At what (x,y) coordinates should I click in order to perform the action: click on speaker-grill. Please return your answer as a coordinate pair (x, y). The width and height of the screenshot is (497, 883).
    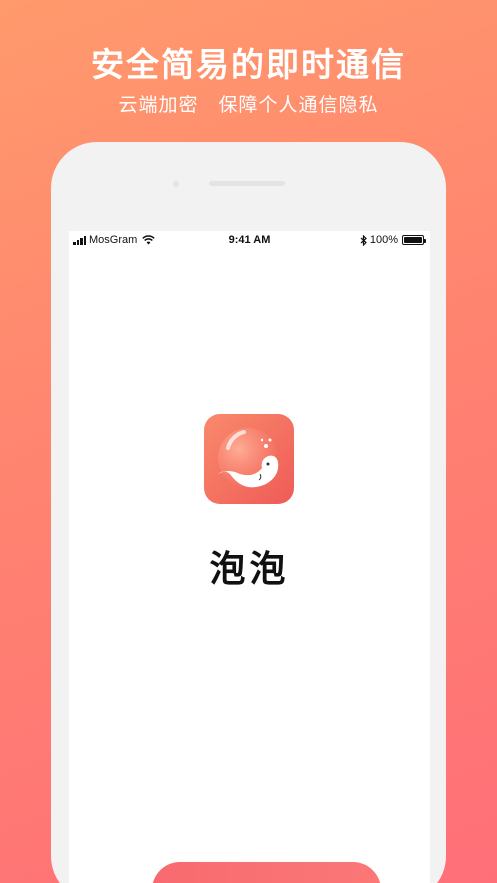
    Looking at the image, I should click on (247, 183).